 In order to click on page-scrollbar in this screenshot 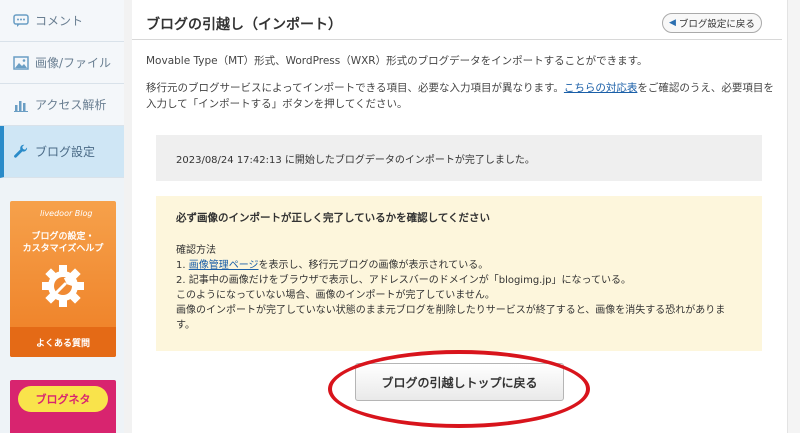, I will do `click(793, 216)`.